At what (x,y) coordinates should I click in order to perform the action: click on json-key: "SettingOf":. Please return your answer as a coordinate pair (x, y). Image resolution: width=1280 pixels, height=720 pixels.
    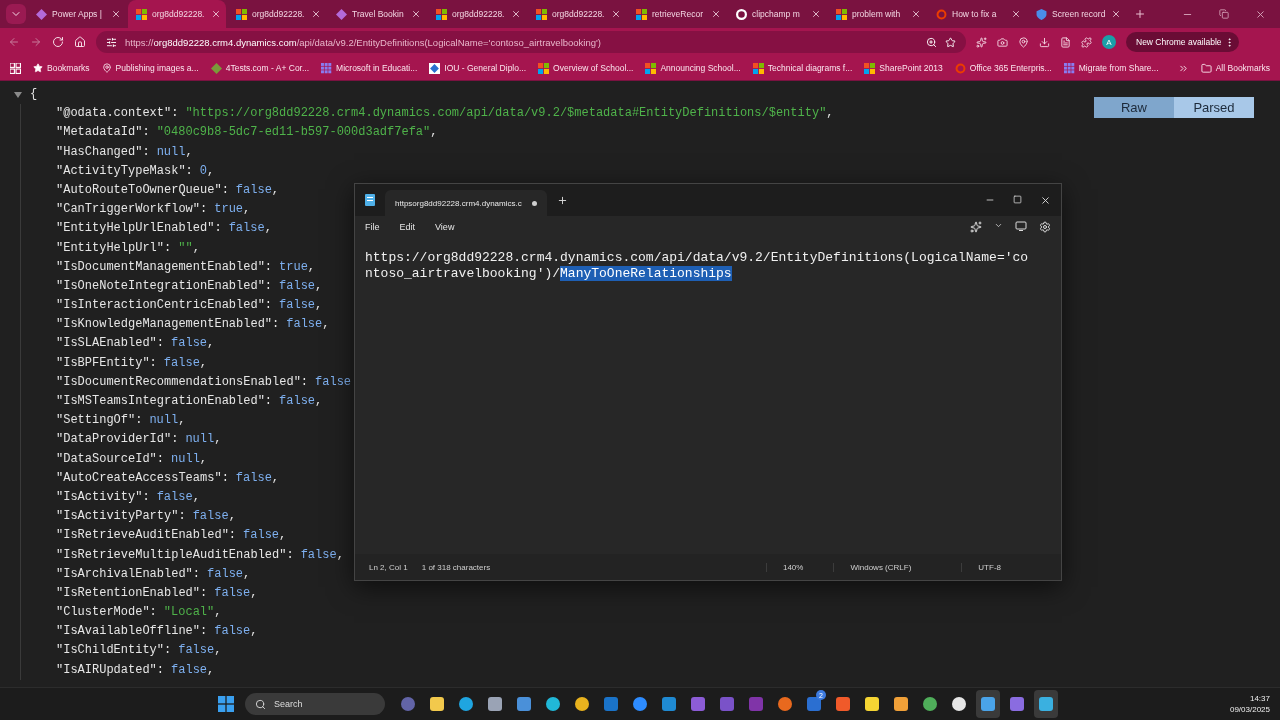
    Looking at the image, I should click on (99, 421).